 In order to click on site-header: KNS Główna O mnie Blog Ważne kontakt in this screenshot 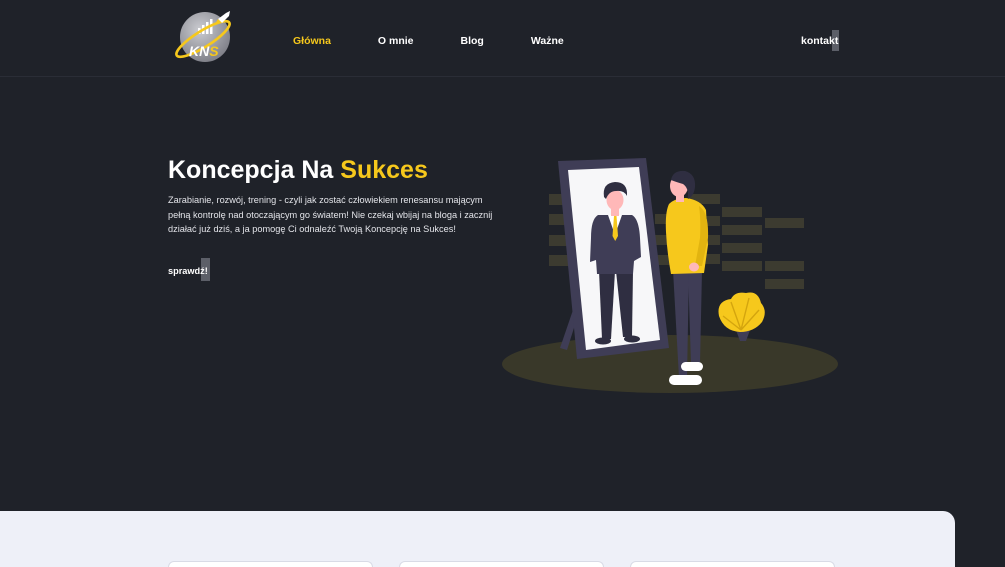, I will do `click(502, 38)`.